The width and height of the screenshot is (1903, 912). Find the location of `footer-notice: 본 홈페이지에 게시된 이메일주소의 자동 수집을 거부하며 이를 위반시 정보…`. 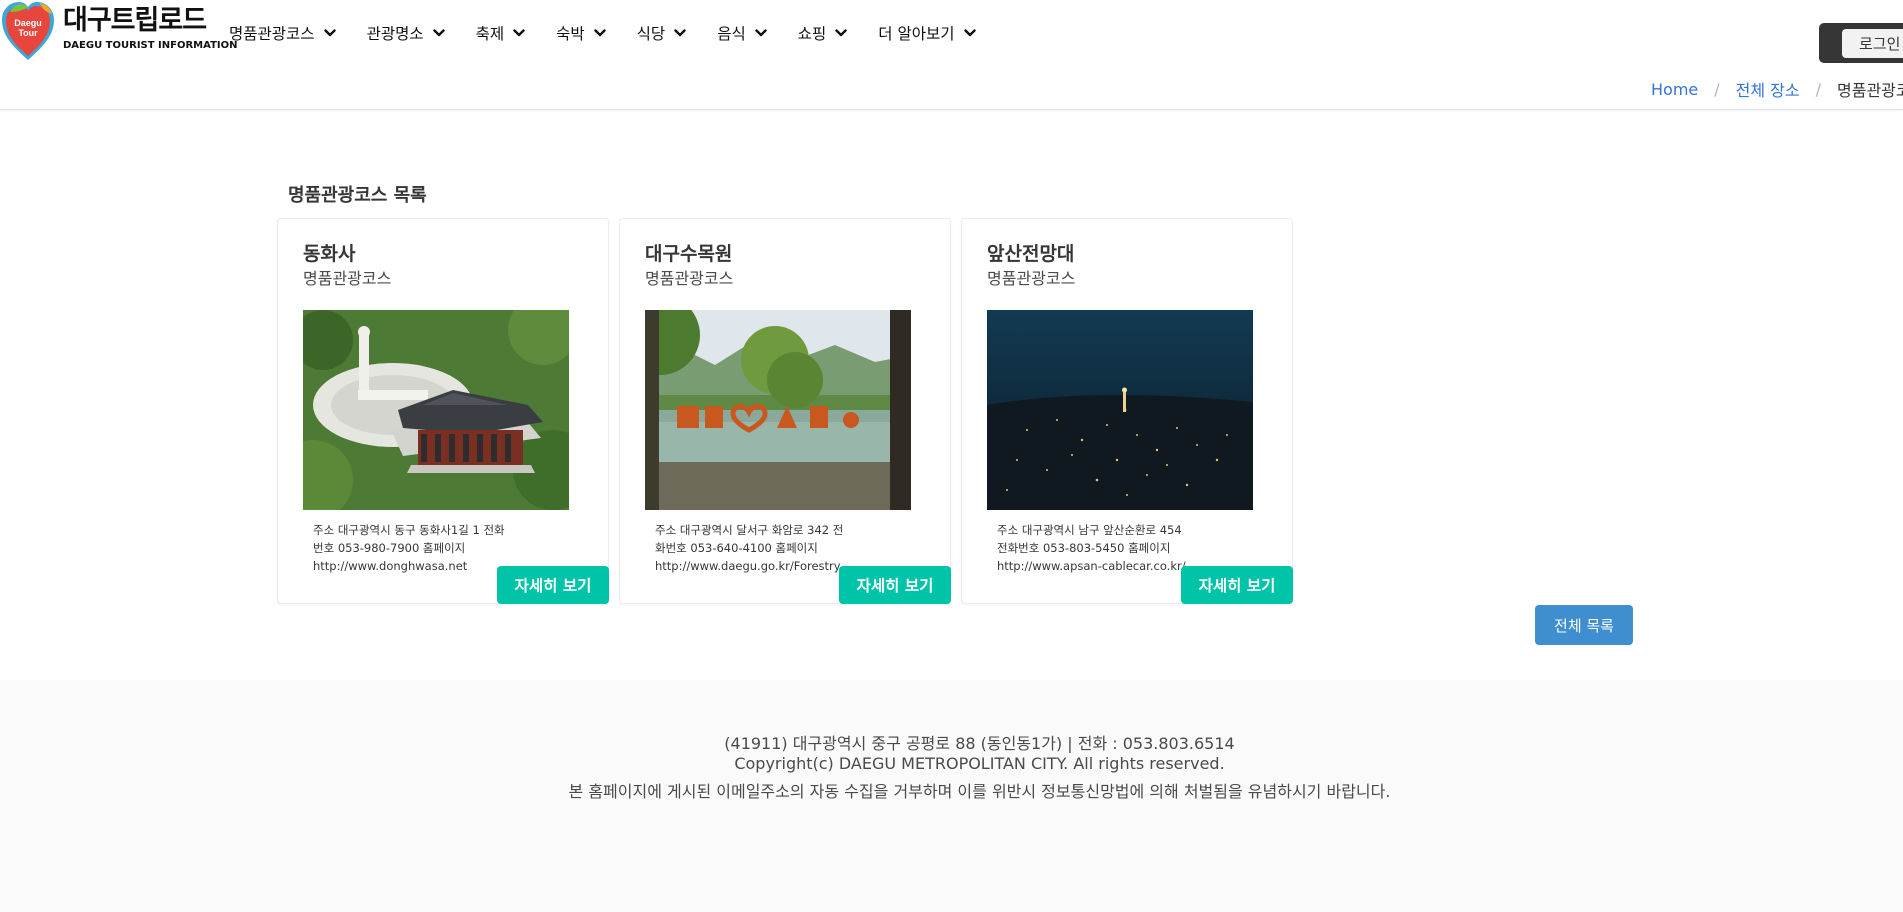

footer-notice: 본 홈페이지에 게시된 이메일주소의 자동 수집을 거부하며 이를 위반시 정보… is located at coordinates (979, 791).